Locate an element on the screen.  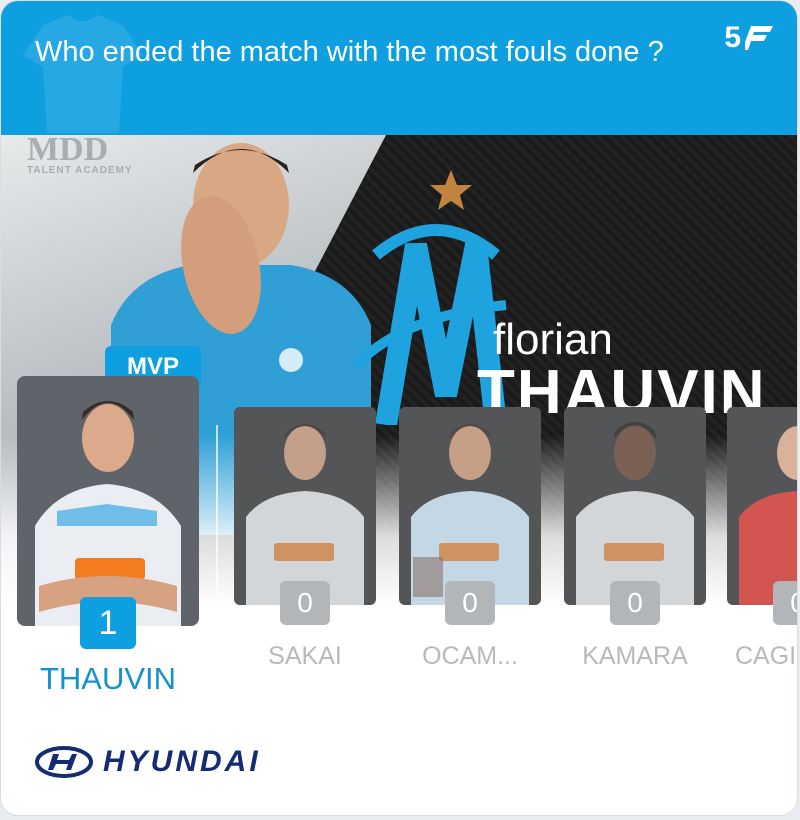
player-card-cagi is located at coordinates (762, 506).